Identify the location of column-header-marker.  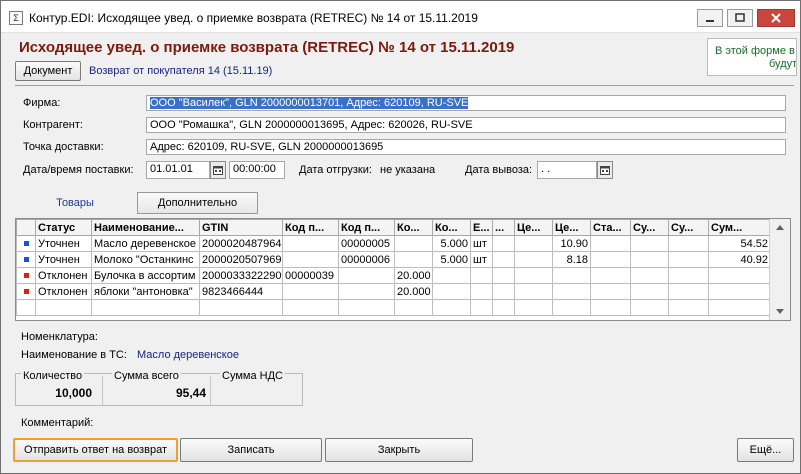
(26, 227).